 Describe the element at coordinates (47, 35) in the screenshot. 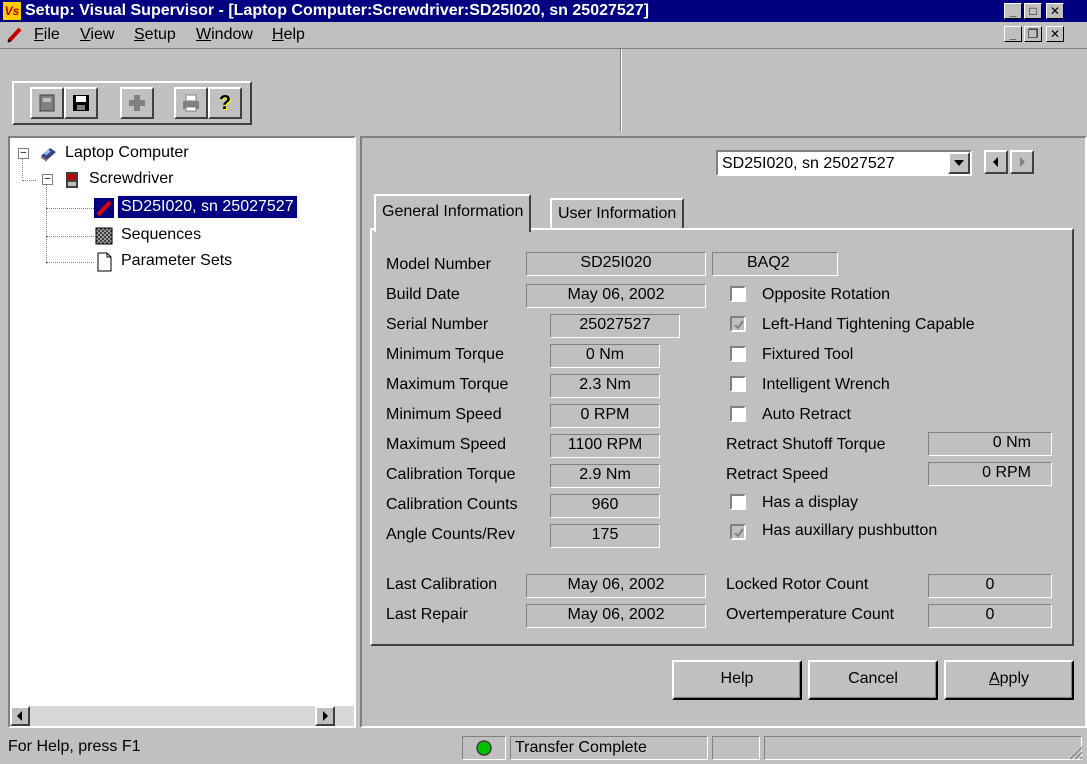

I see `menu-file: File` at that location.